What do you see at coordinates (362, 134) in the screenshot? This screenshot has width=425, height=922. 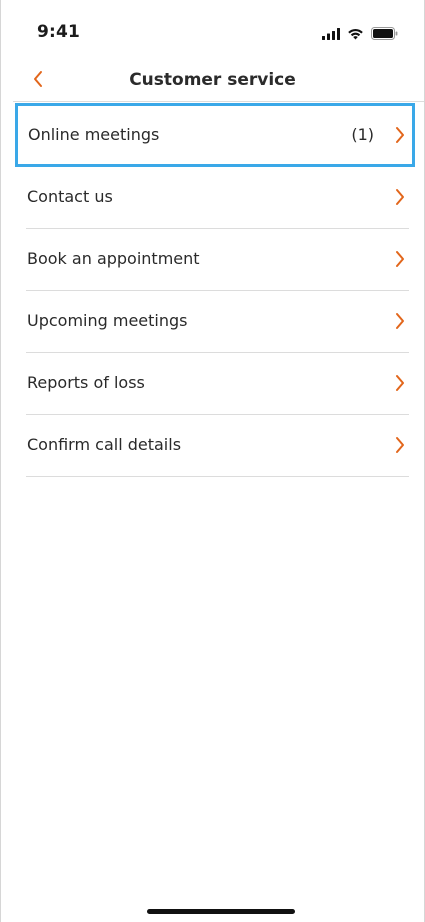 I see `menu-item-count-badge: (1)` at bounding box center [362, 134].